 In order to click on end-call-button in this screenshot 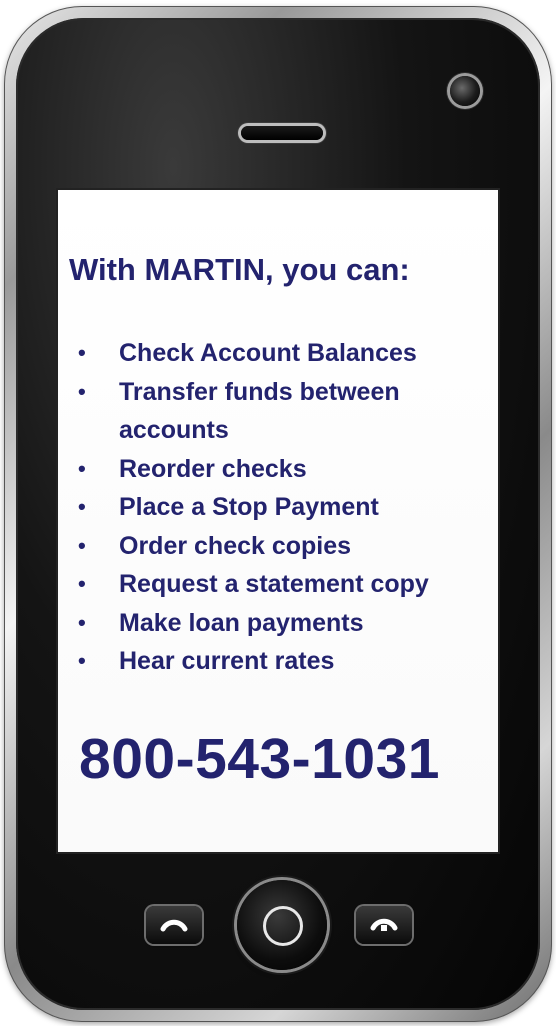, I will do `click(384, 925)`.